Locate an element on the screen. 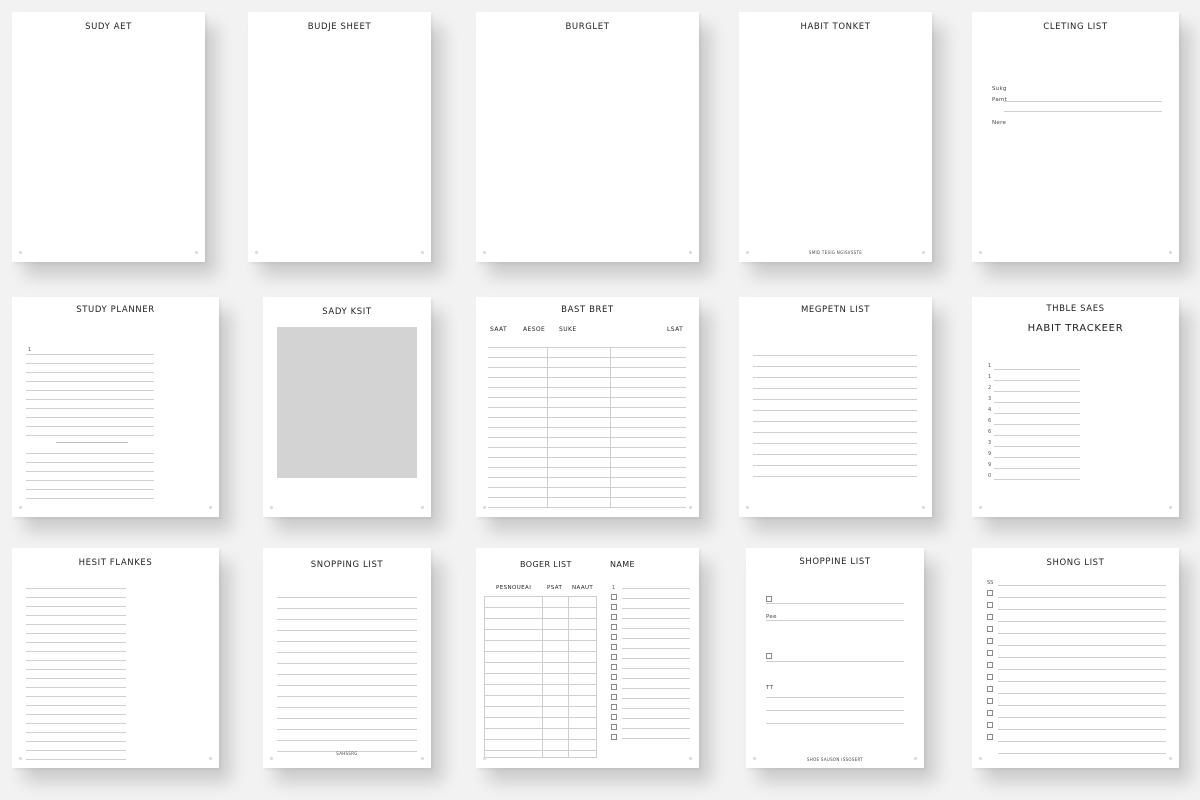 The height and width of the screenshot is (800, 1200). column-header: PESNOUEAI is located at coordinates (514, 588).